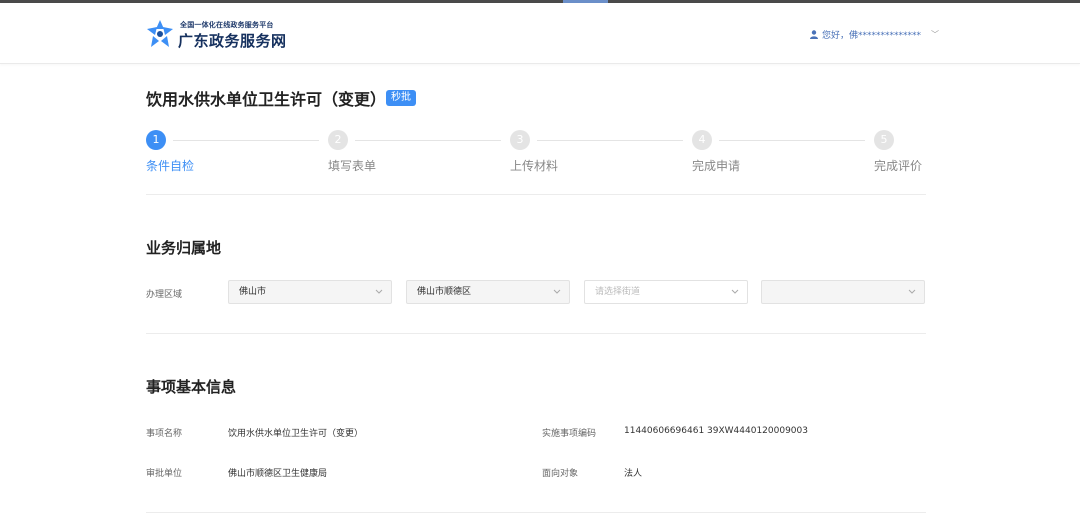 The height and width of the screenshot is (516, 1080). I want to click on page-title: 饮用水供水单位卫生许可（变更）, so click(266, 99).